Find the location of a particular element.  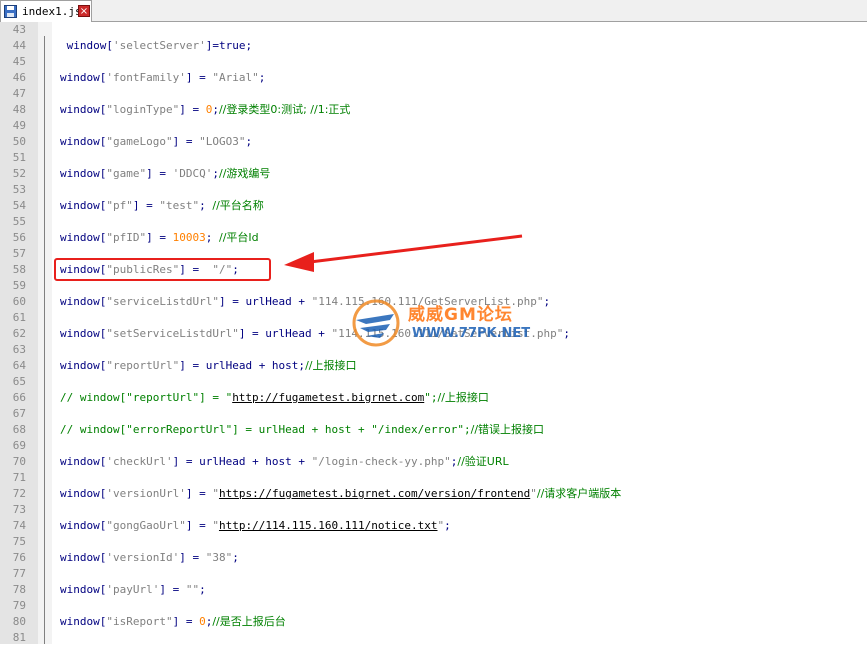

code-line: 75 is located at coordinates (433, 542).